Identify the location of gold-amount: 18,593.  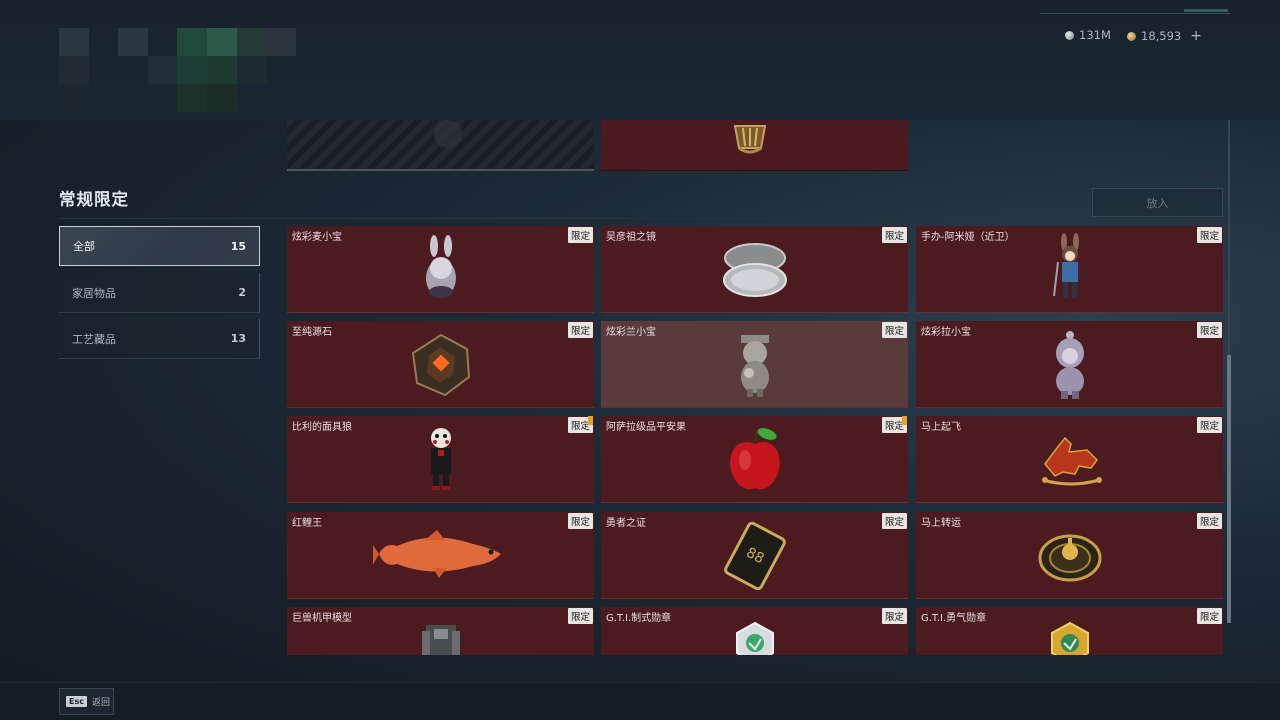
(1161, 36).